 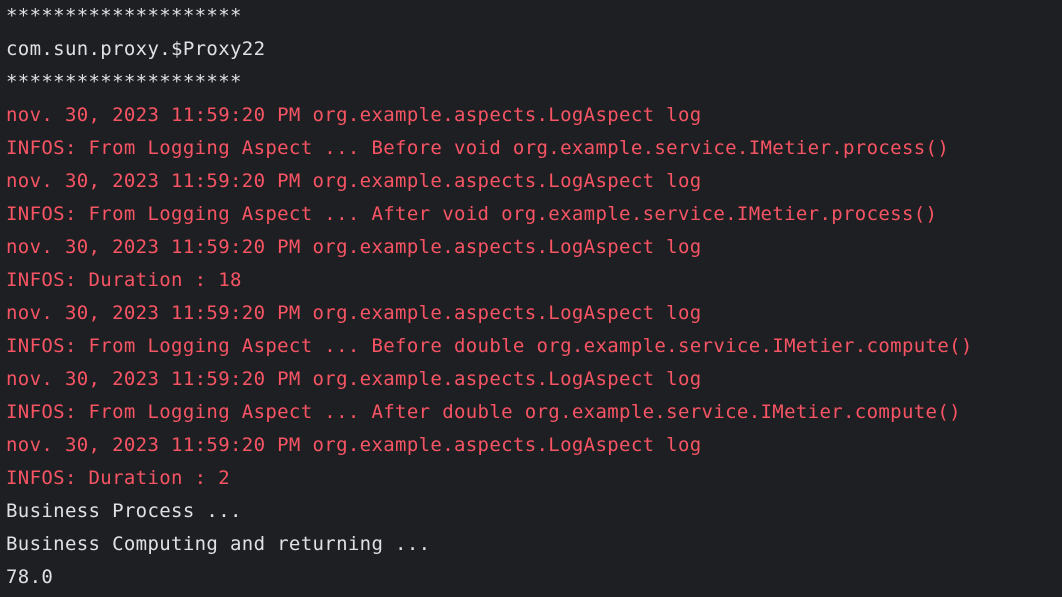 I want to click on console-log-line: INFOS: Duration : 18, so click(x=124, y=280).